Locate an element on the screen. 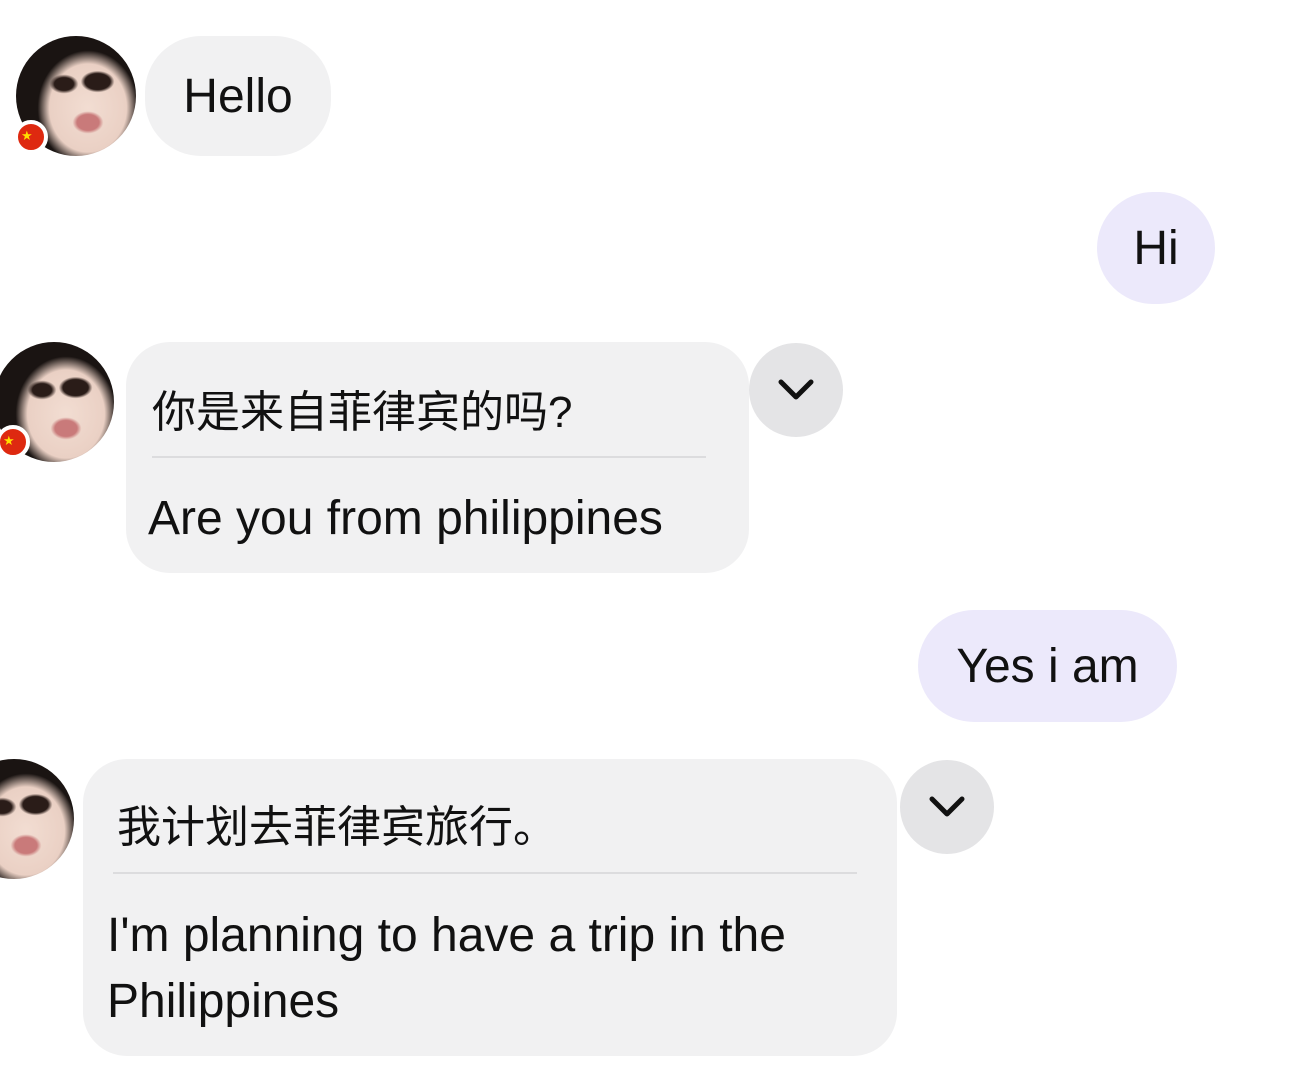 The height and width of the screenshot is (1092, 1290). message-bubble-outgoing: Hi is located at coordinates (1156, 248).